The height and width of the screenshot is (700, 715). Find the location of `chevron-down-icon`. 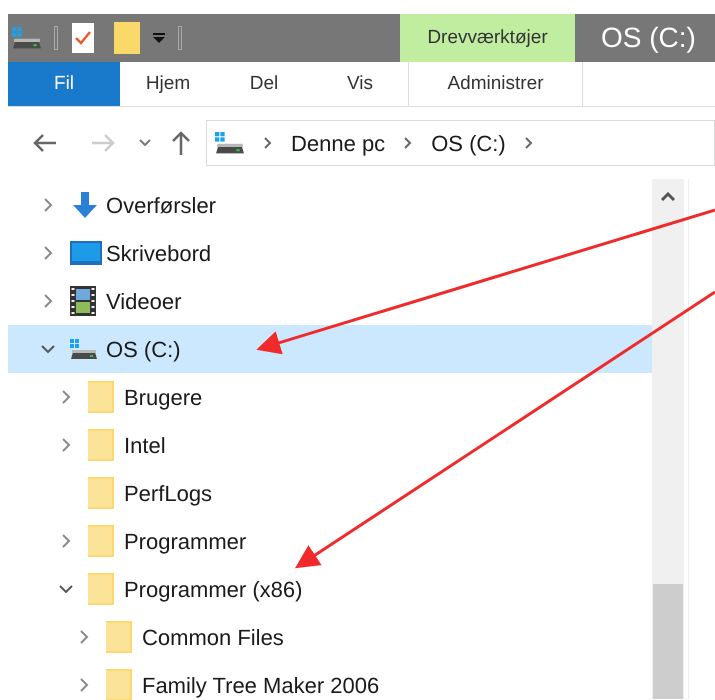

chevron-down-icon is located at coordinates (145, 143).